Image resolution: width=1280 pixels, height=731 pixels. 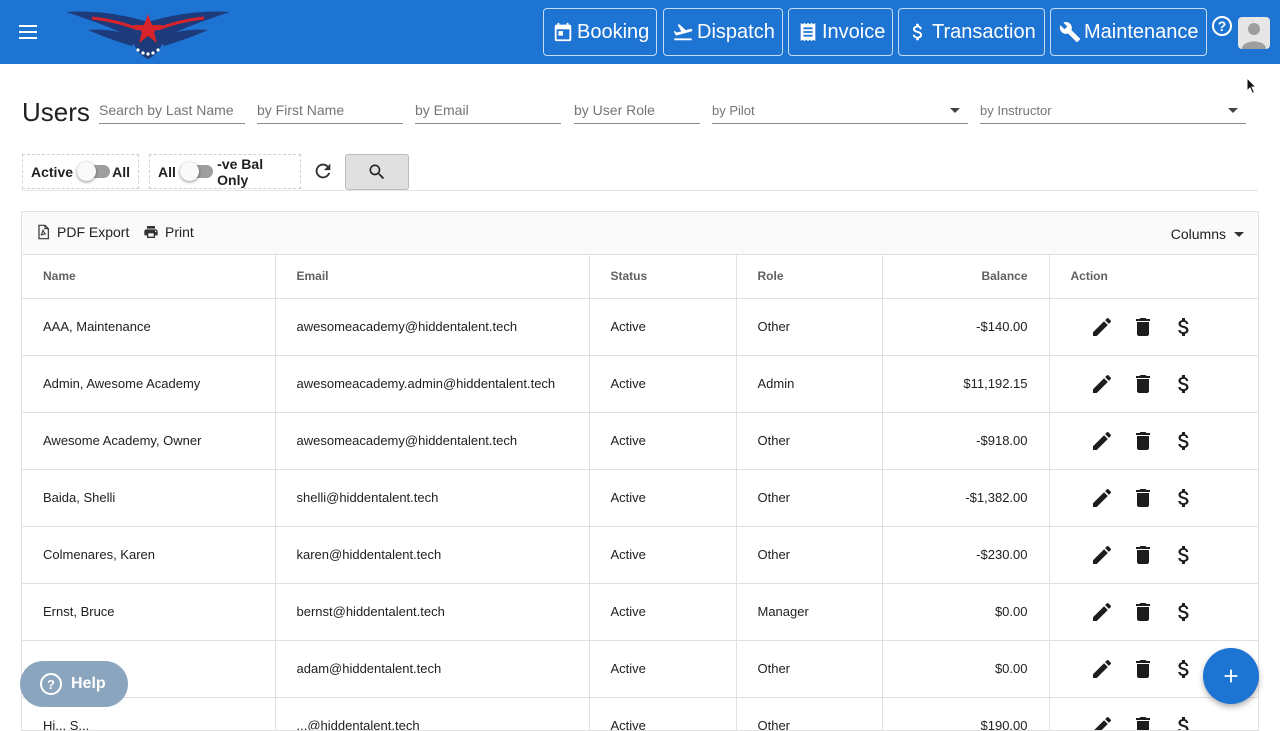 What do you see at coordinates (148, 276) in the screenshot?
I see `column-header-name: Name` at bounding box center [148, 276].